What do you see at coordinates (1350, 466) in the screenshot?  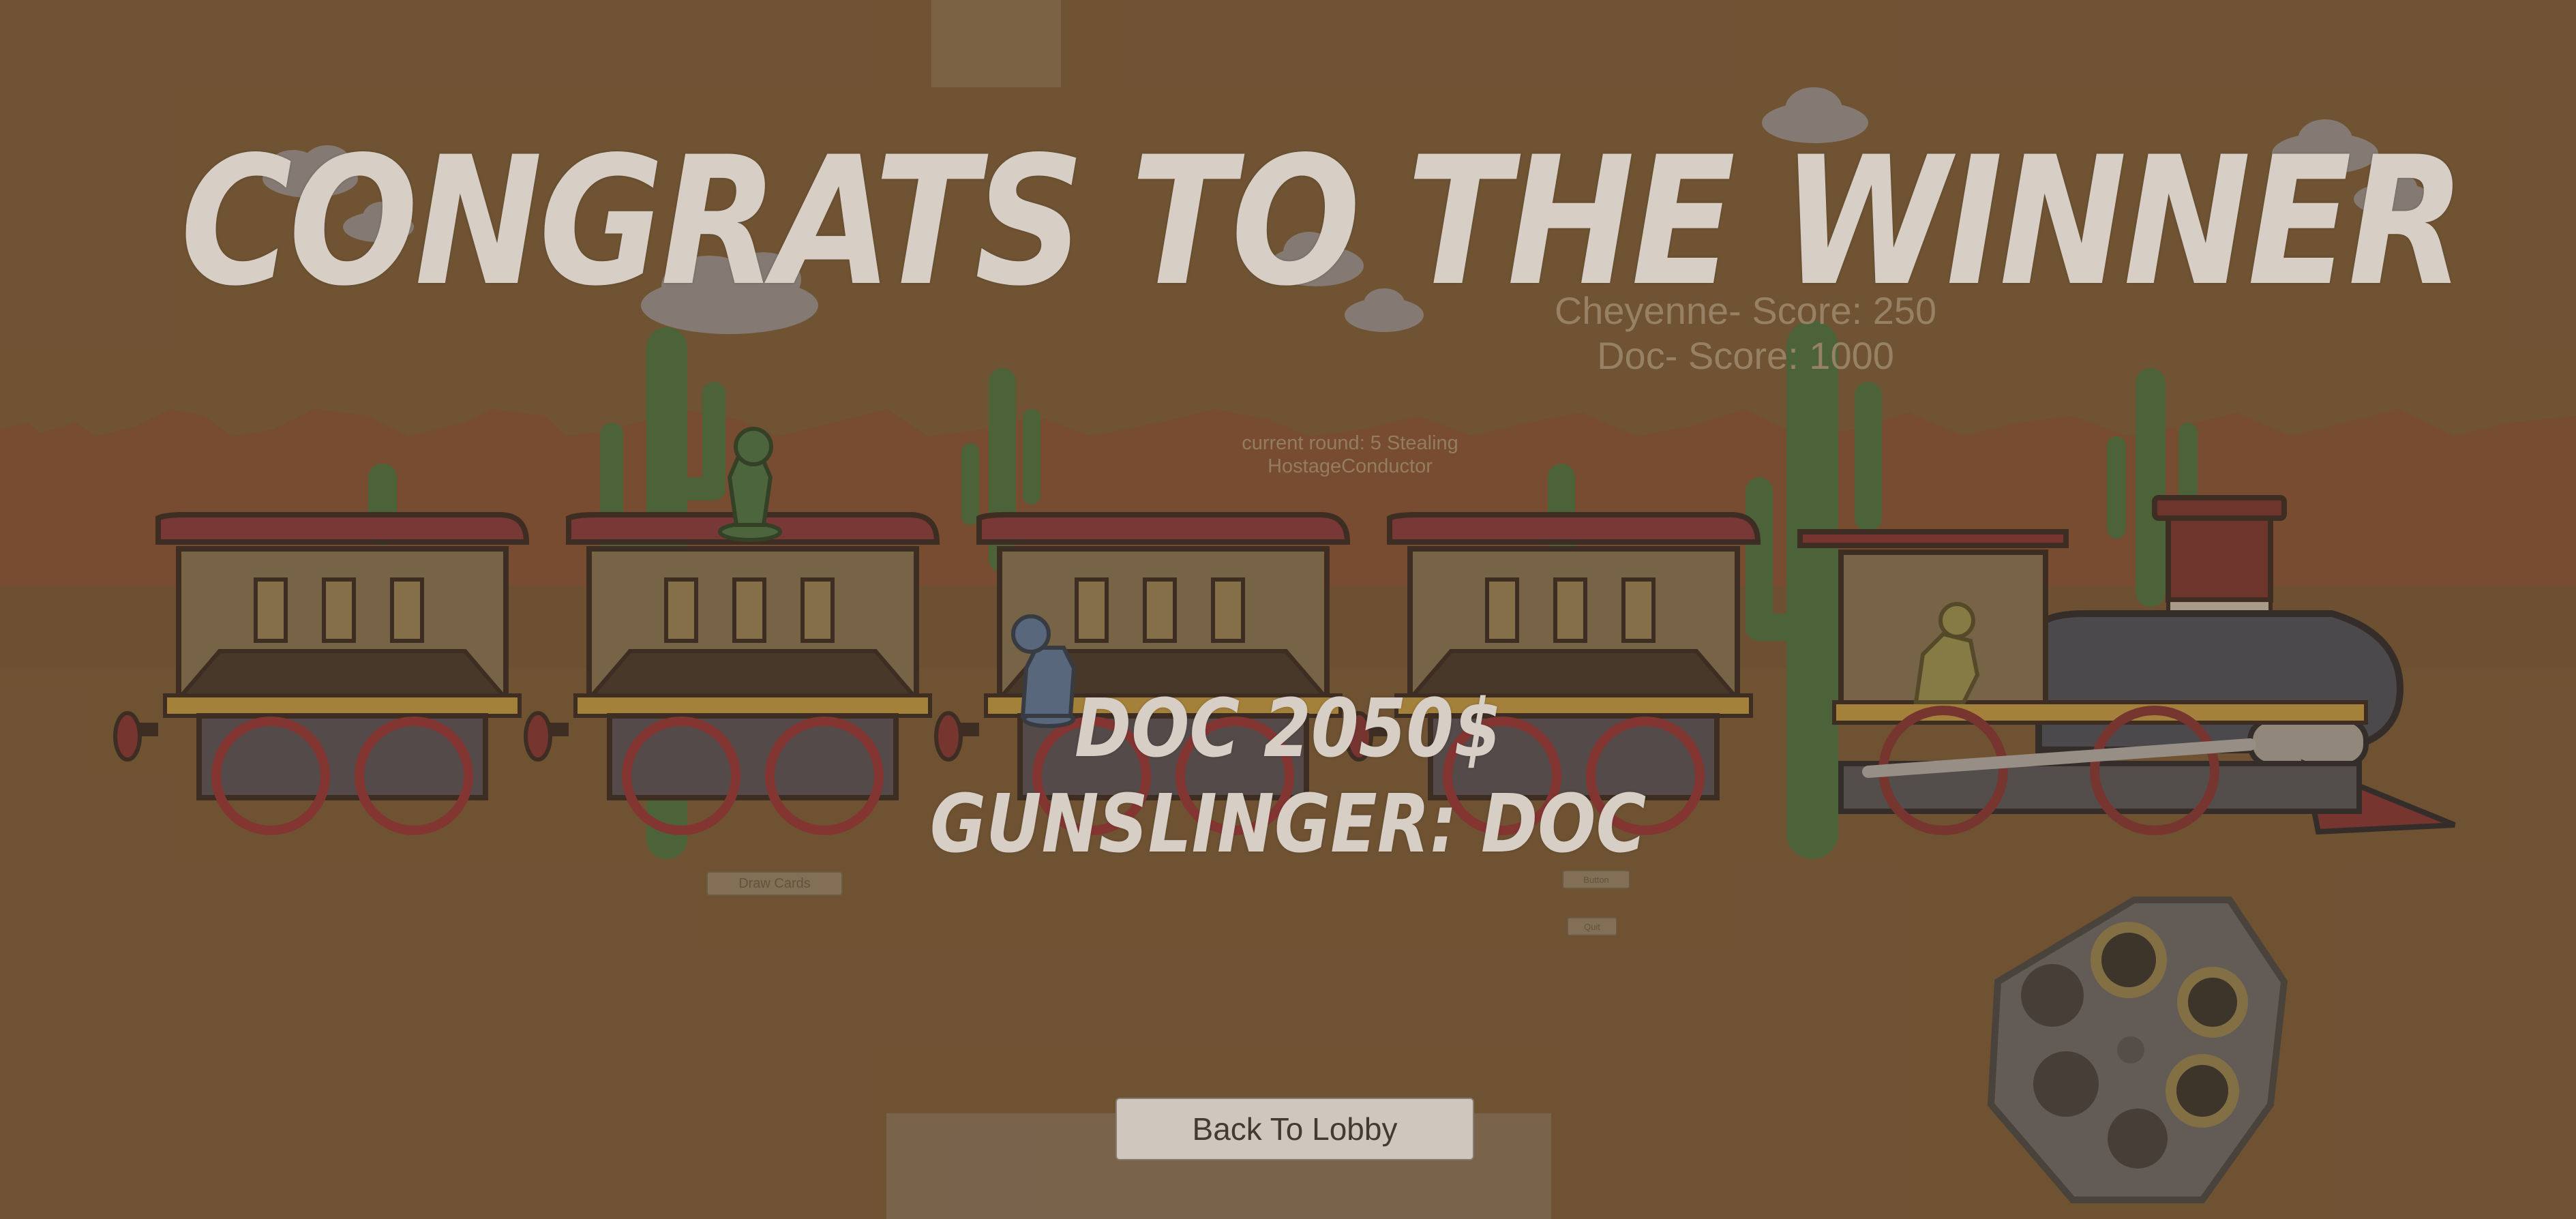 I see `current-action-label: HostageConductor` at bounding box center [1350, 466].